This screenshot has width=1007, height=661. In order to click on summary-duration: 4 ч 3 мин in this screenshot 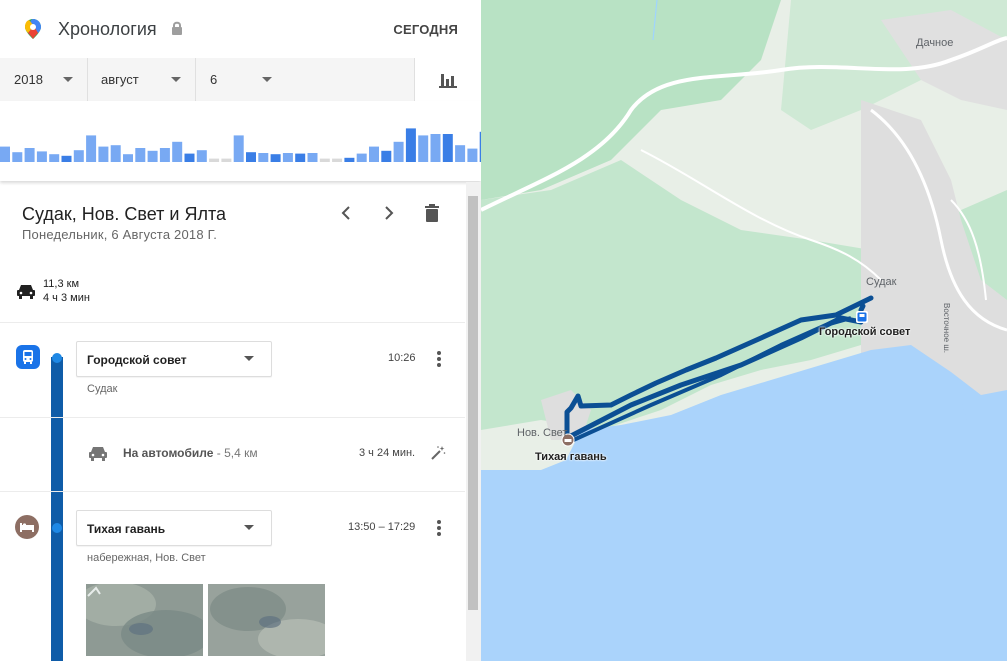, I will do `click(66, 298)`.